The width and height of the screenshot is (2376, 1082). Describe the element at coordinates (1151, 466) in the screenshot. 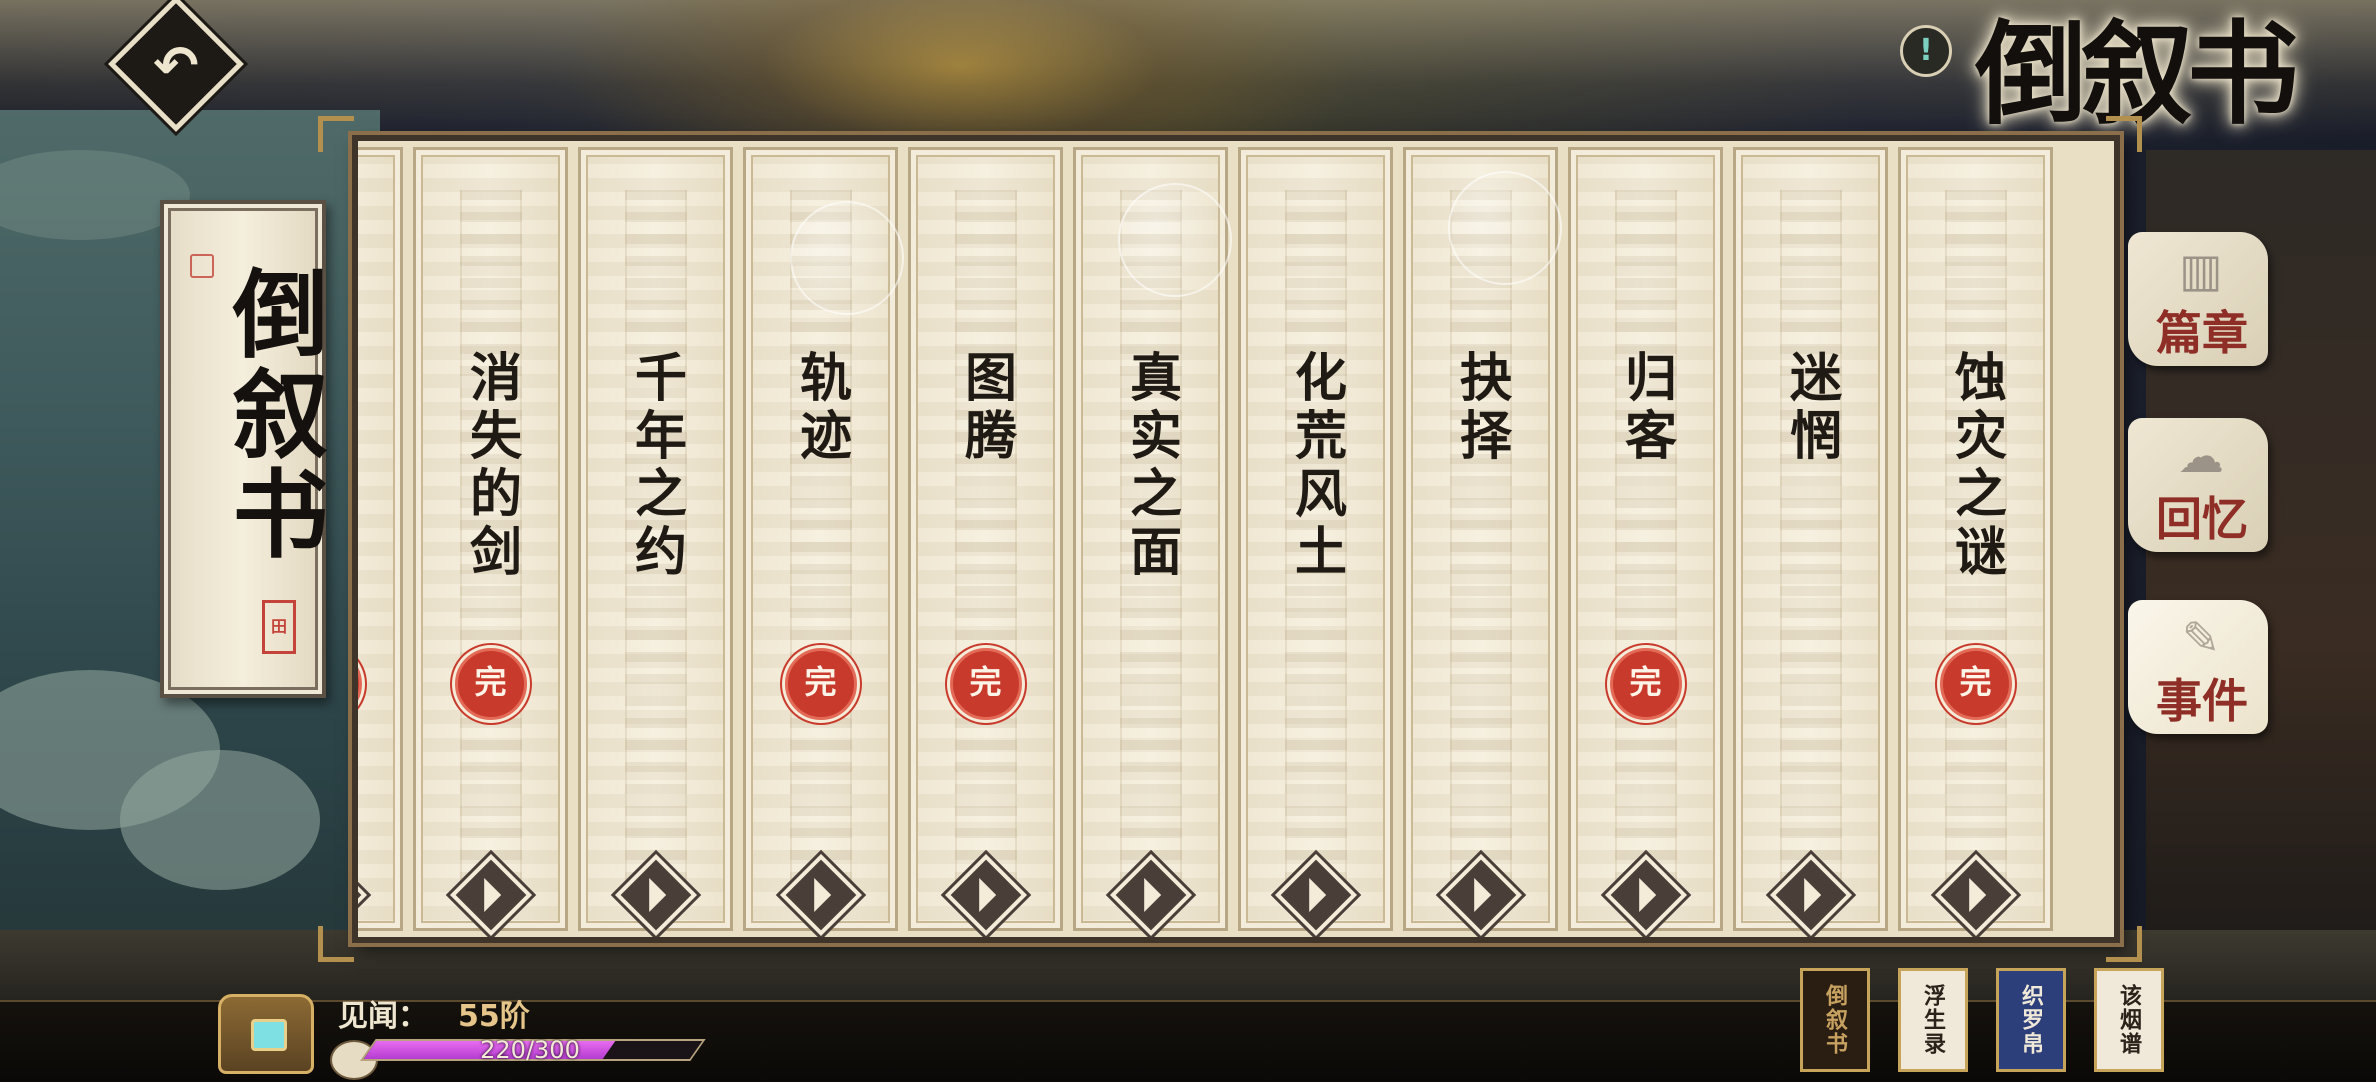

I see `card-title: 真实之面` at that location.